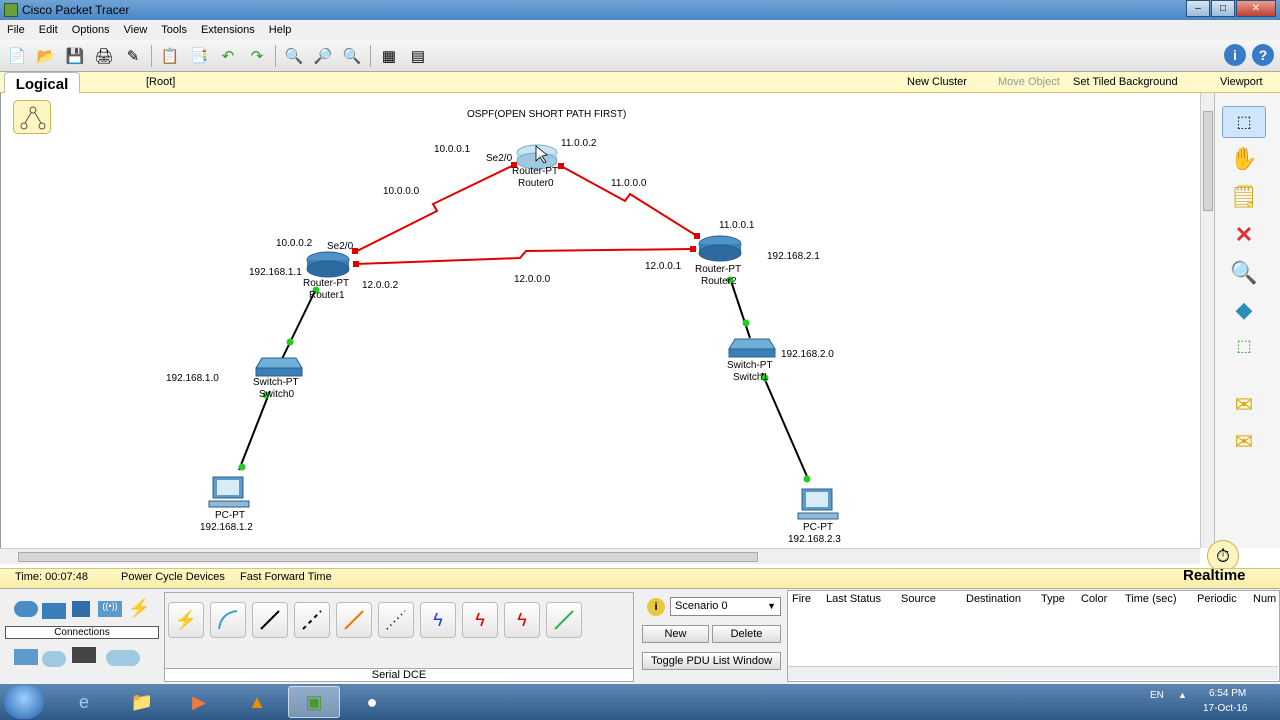 This screenshot has height=720, width=1280. What do you see at coordinates (1244, 405) in the screenshot?
I see `add-simple-pdu-icon: ✉` at bounding box center [1244, 405].